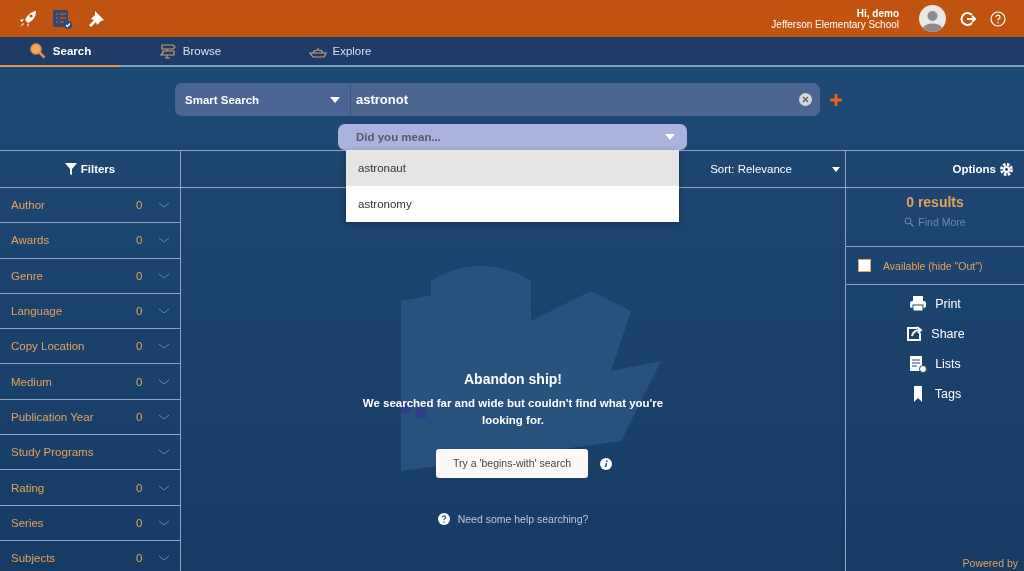 The width and height of the screenshot is (1024, 571). Describe the element at coordinates (935, 304) in the screenshot. I see `print-button: Print` at that location.